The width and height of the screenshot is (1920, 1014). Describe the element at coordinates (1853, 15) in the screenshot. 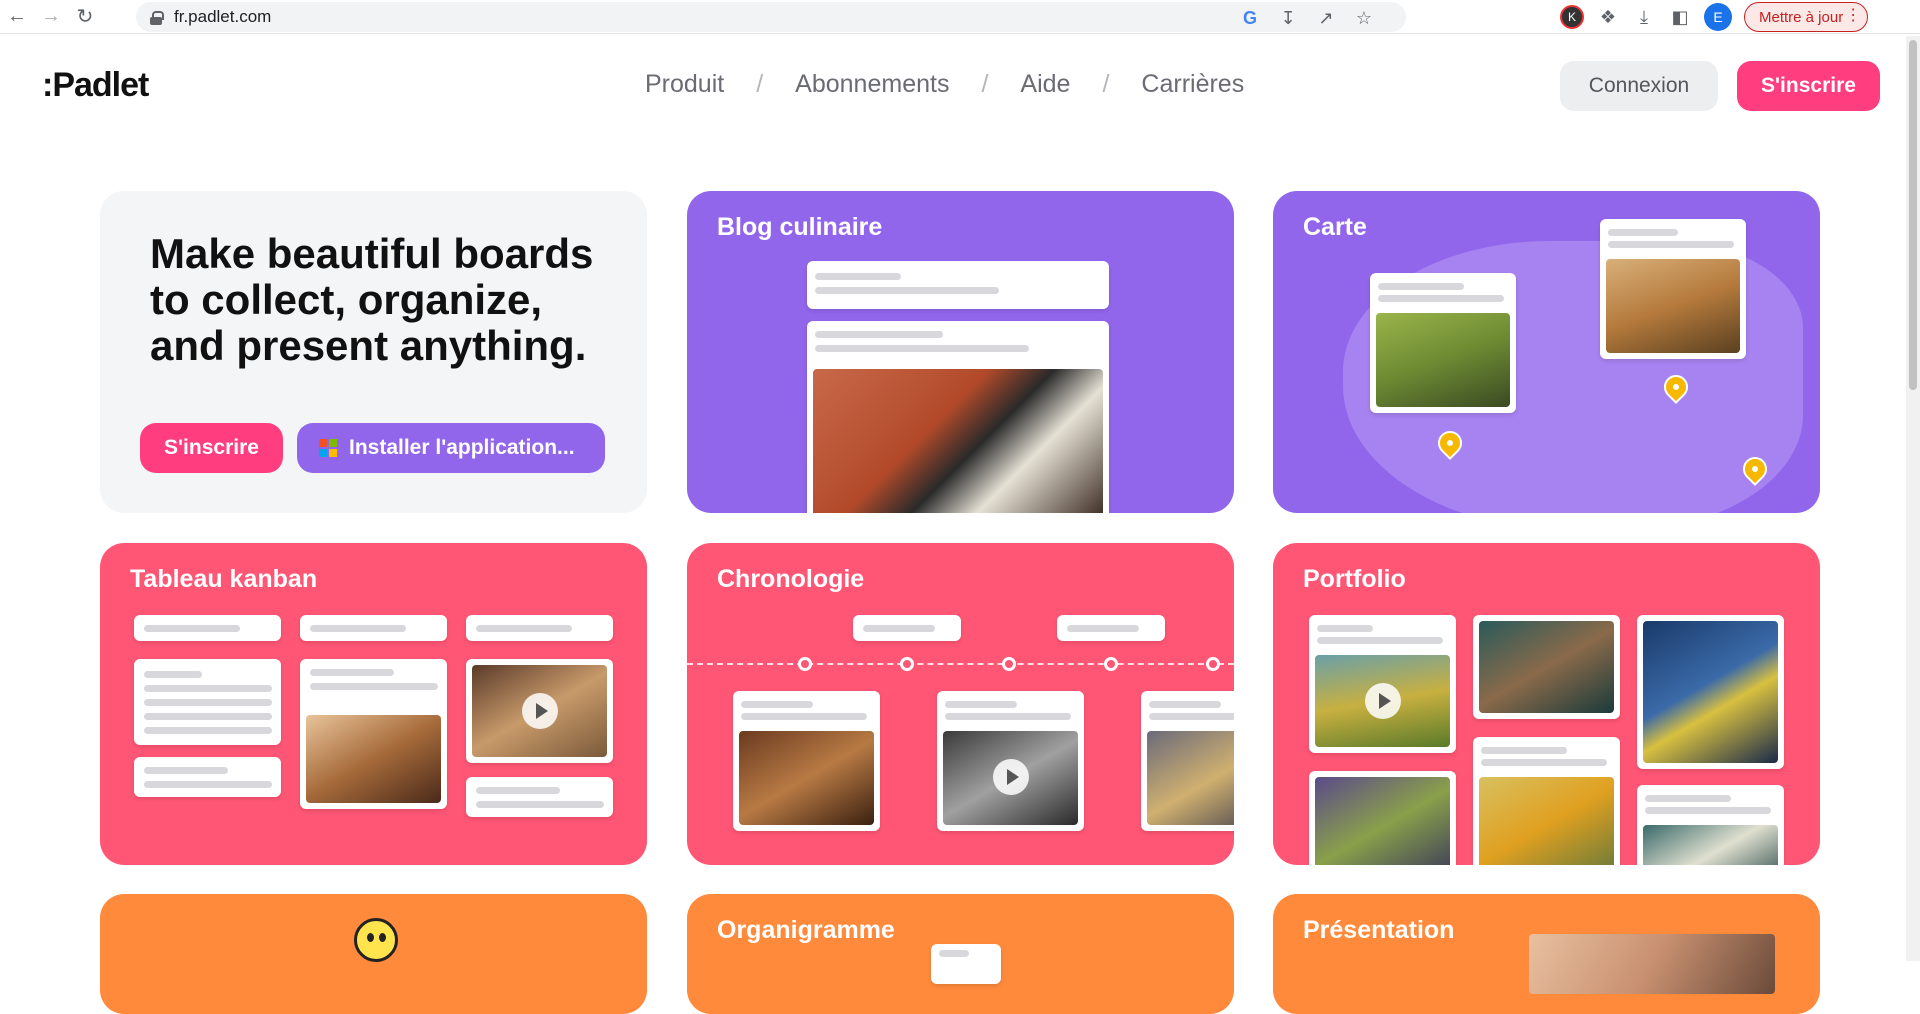

I see `menu-kebab-icon: ⋮` at that location.